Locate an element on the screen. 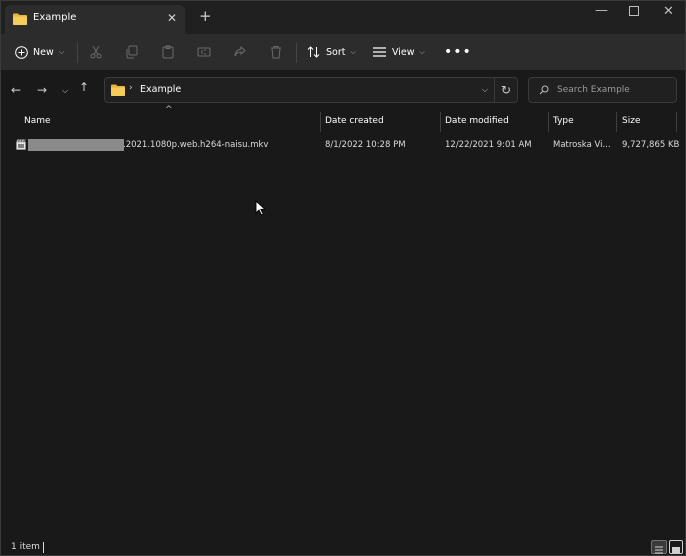 The width and height of the screenshot is (686, 556). details-view-button is located at coordinates (659, 547).